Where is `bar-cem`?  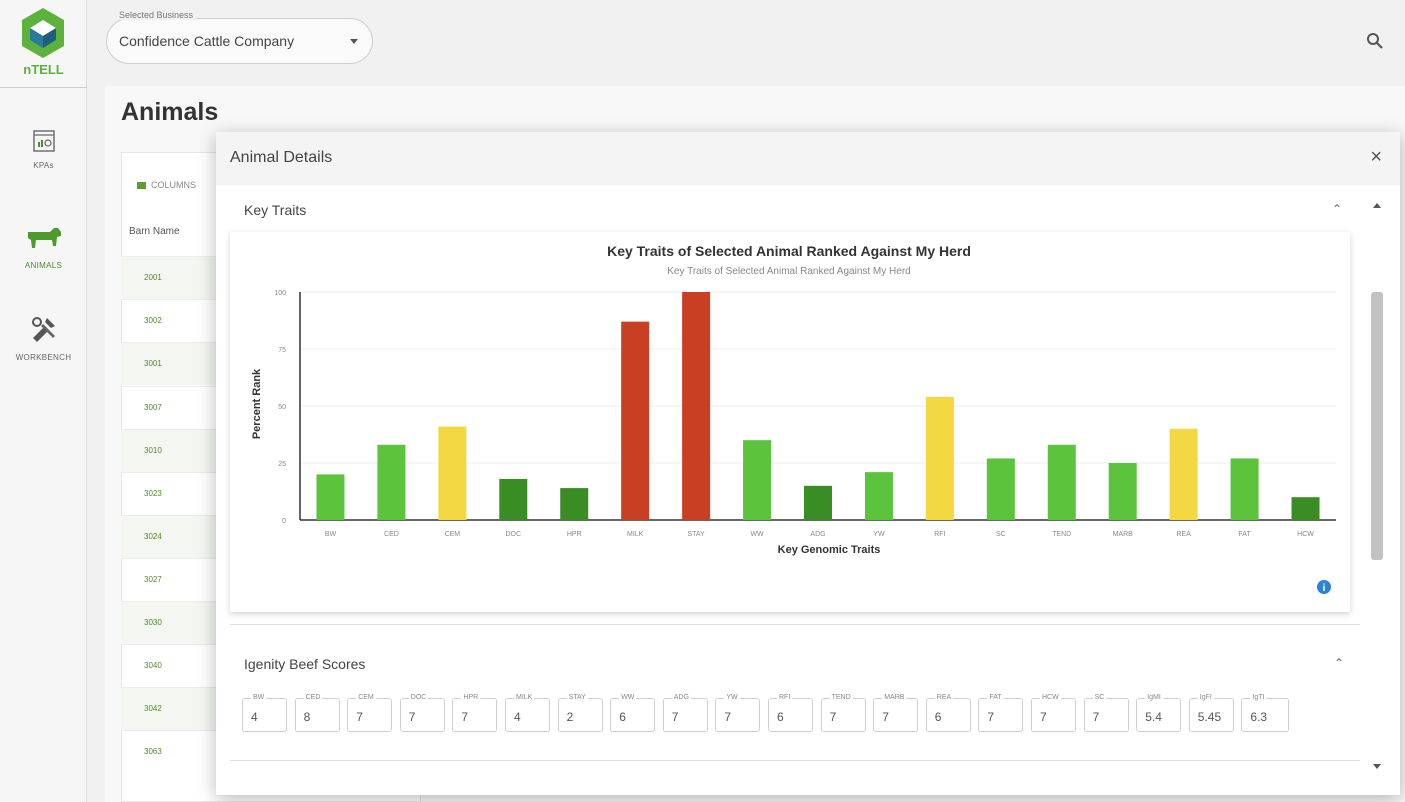 bar-cem is located at coordinates (452, 473).